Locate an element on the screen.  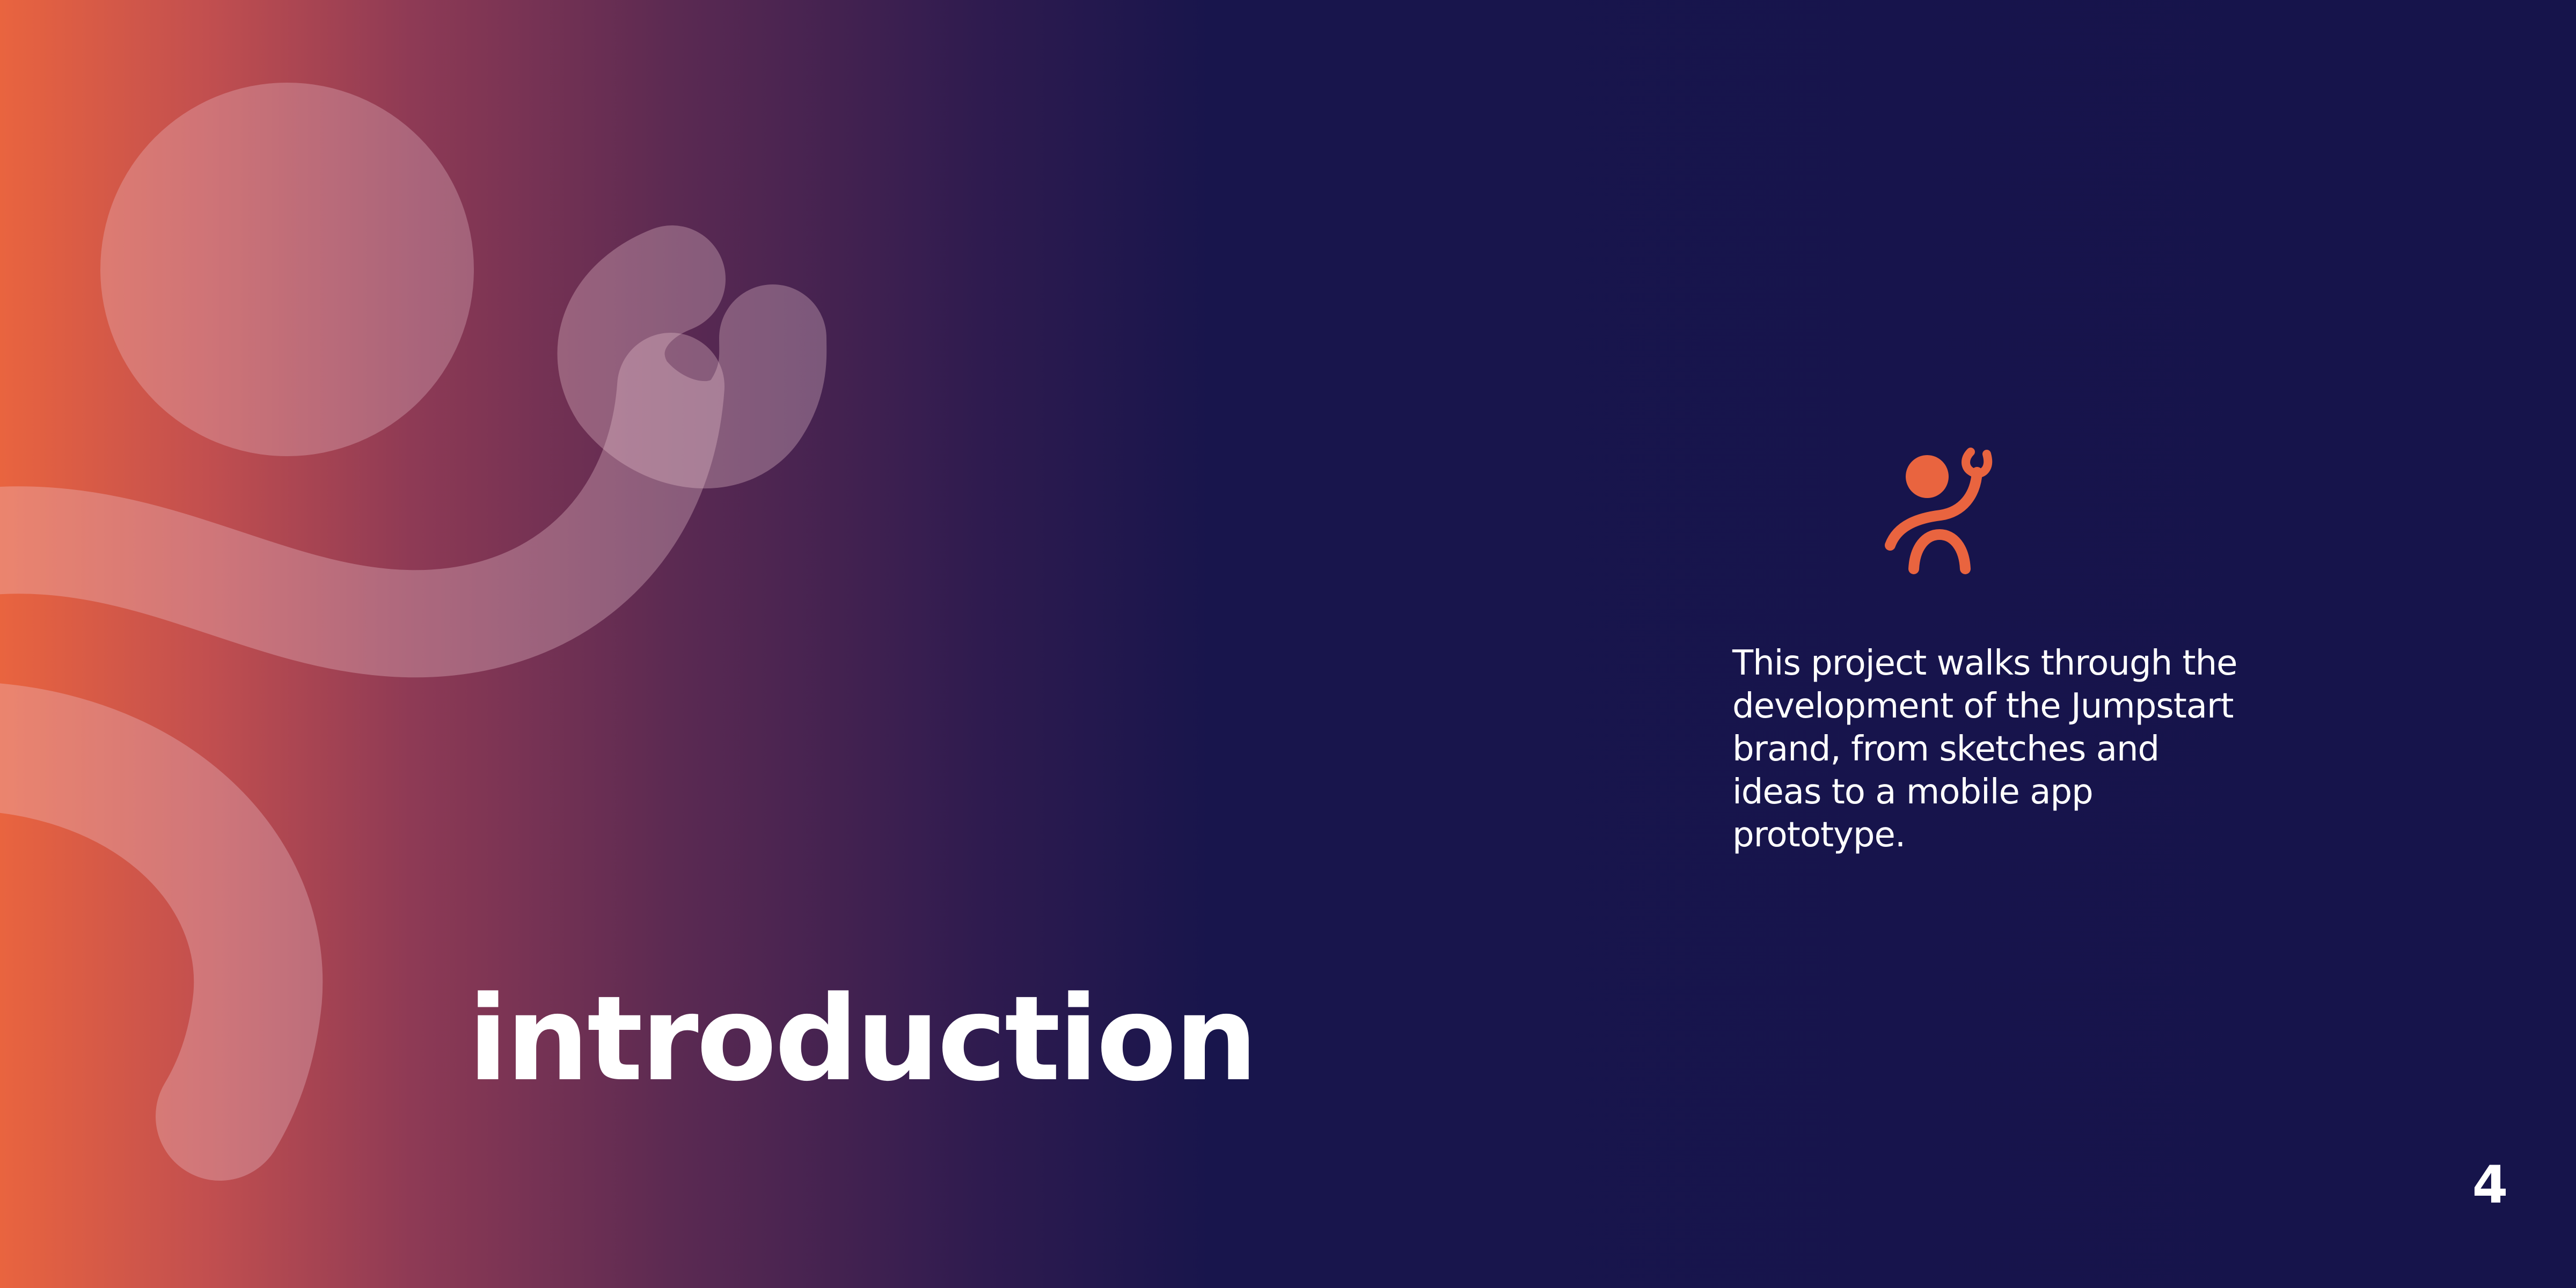
background-figure-head is located at coordinates (287, 269).